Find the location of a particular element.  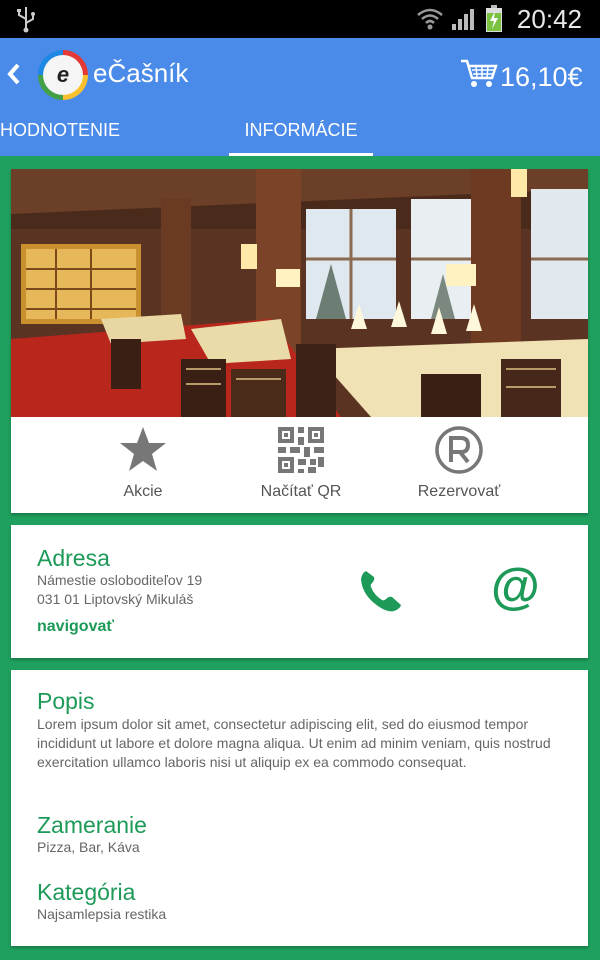

logo-letter: e is located at coordinates (63, 75).